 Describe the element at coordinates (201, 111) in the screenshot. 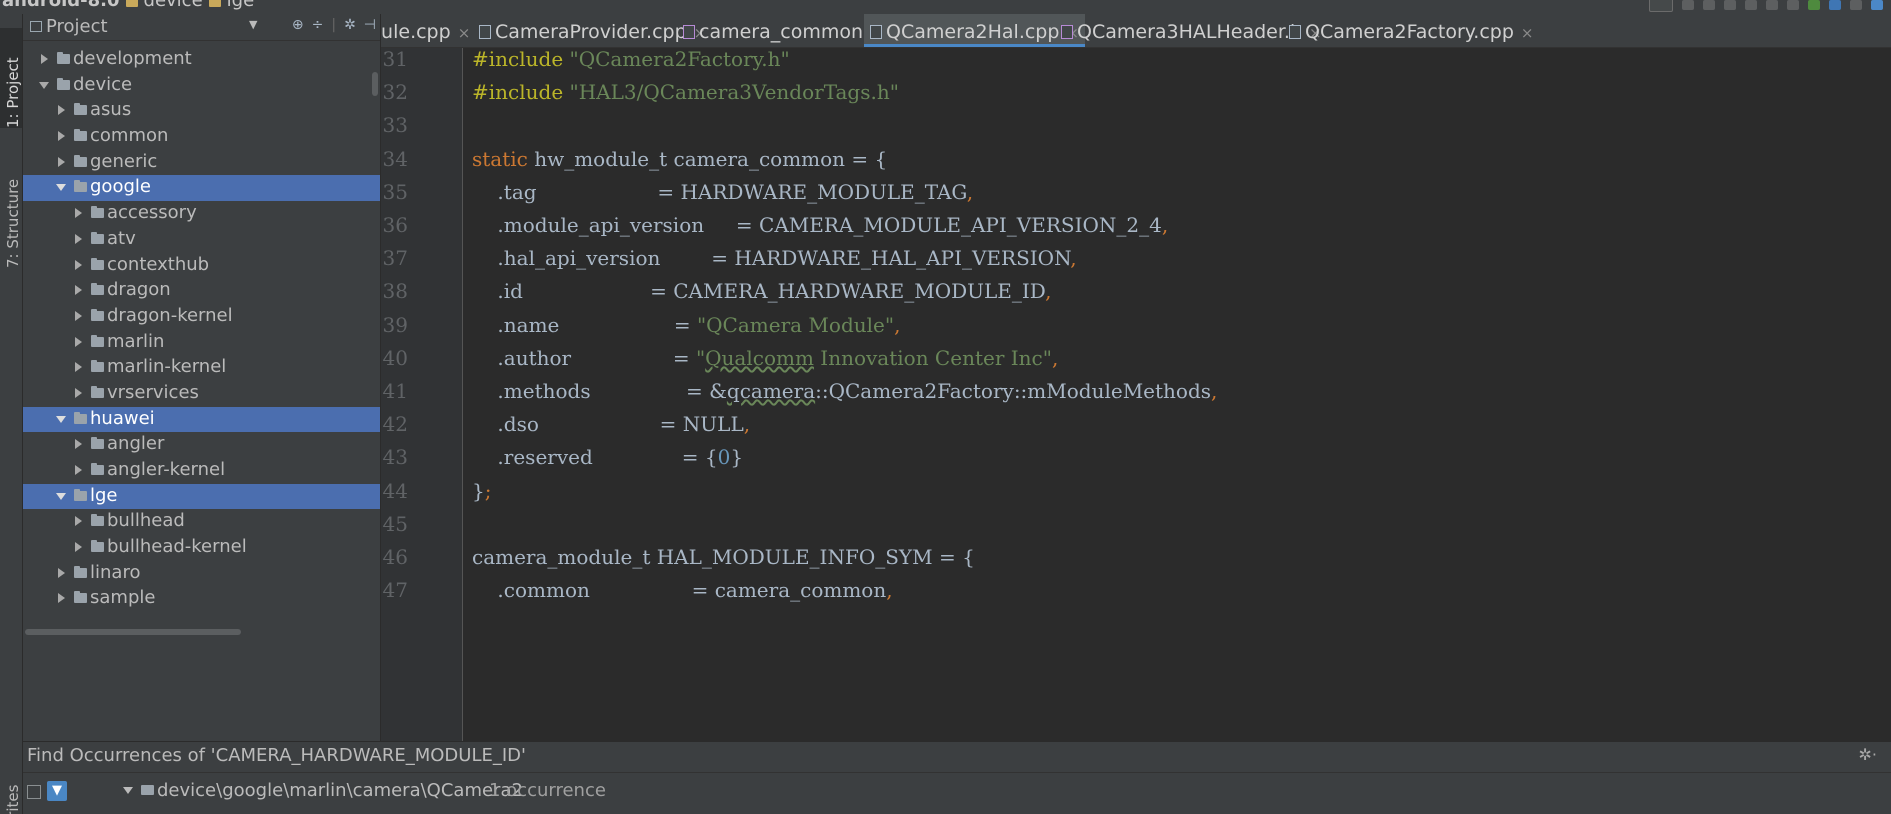

I see `tree-item-asus: asus` at that location.